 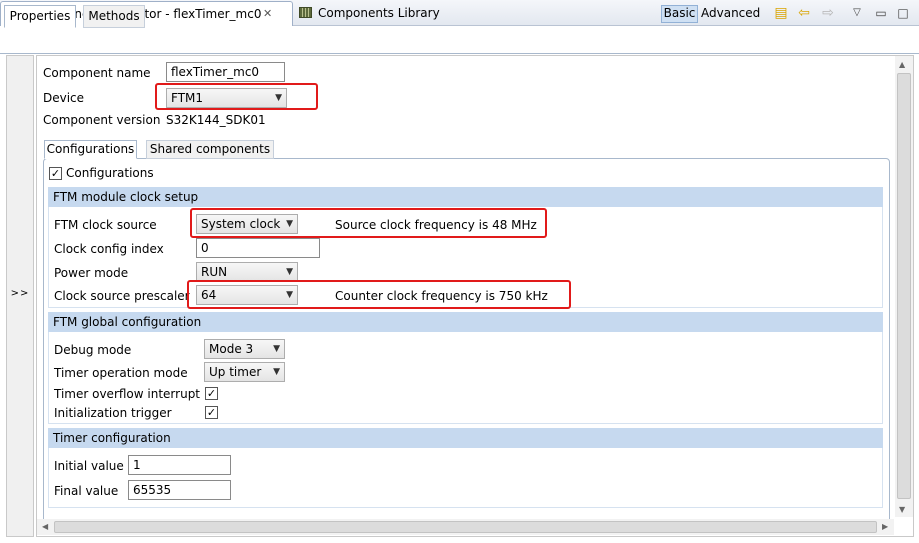 What do you see at coordinates (902, 64) in the screenshot?
I see `scroll-up-icon: ▲` at bounding box center [902, 64].